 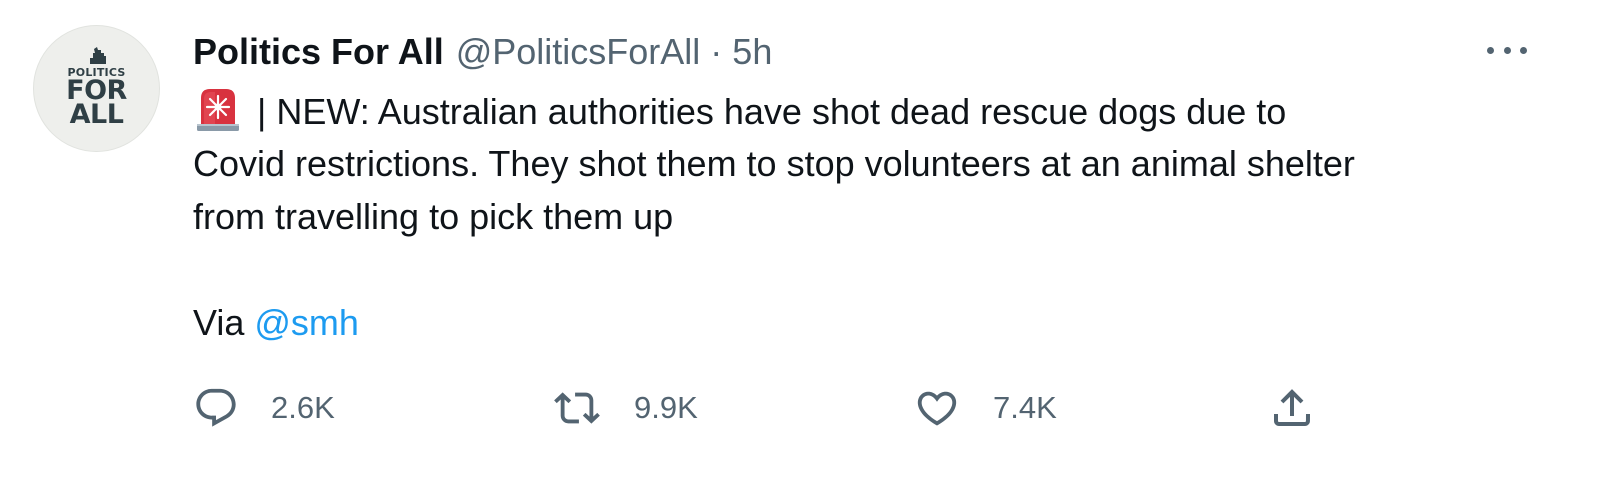 I want to click on user-handle: @PoliticsForAll, so click(x=578, y=52).